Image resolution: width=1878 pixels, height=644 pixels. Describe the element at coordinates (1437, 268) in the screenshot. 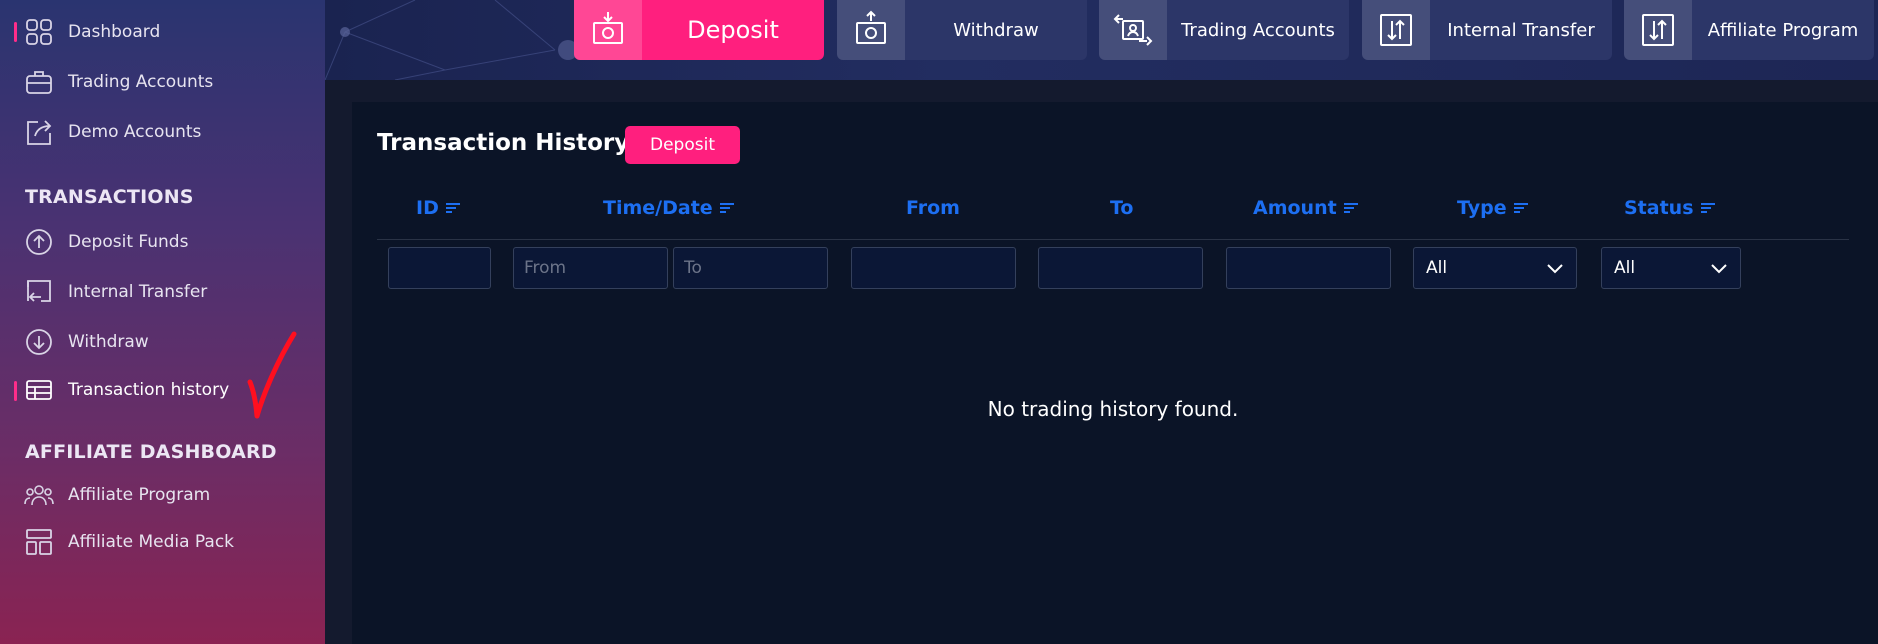

I see `type-select-value: All` at that location.